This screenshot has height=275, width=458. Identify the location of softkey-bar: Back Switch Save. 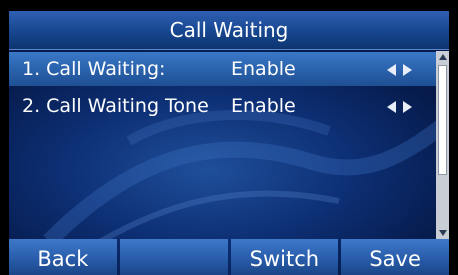
(229, 257).